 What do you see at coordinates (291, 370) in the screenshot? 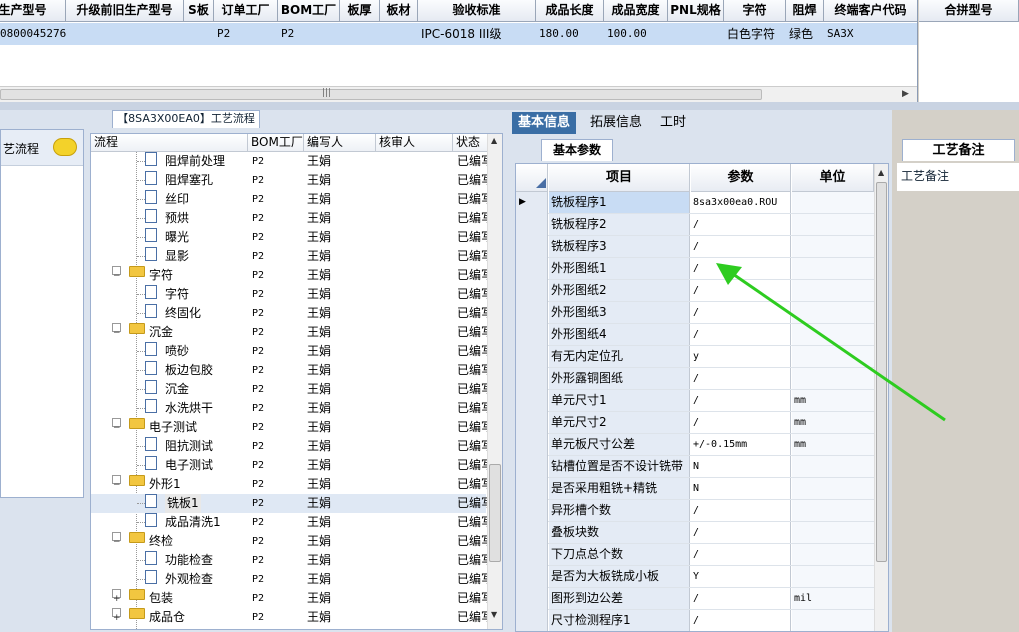
I see `tree-row: 板边包胶 P2 王娟 已编写` at bounding box center [291, 370].